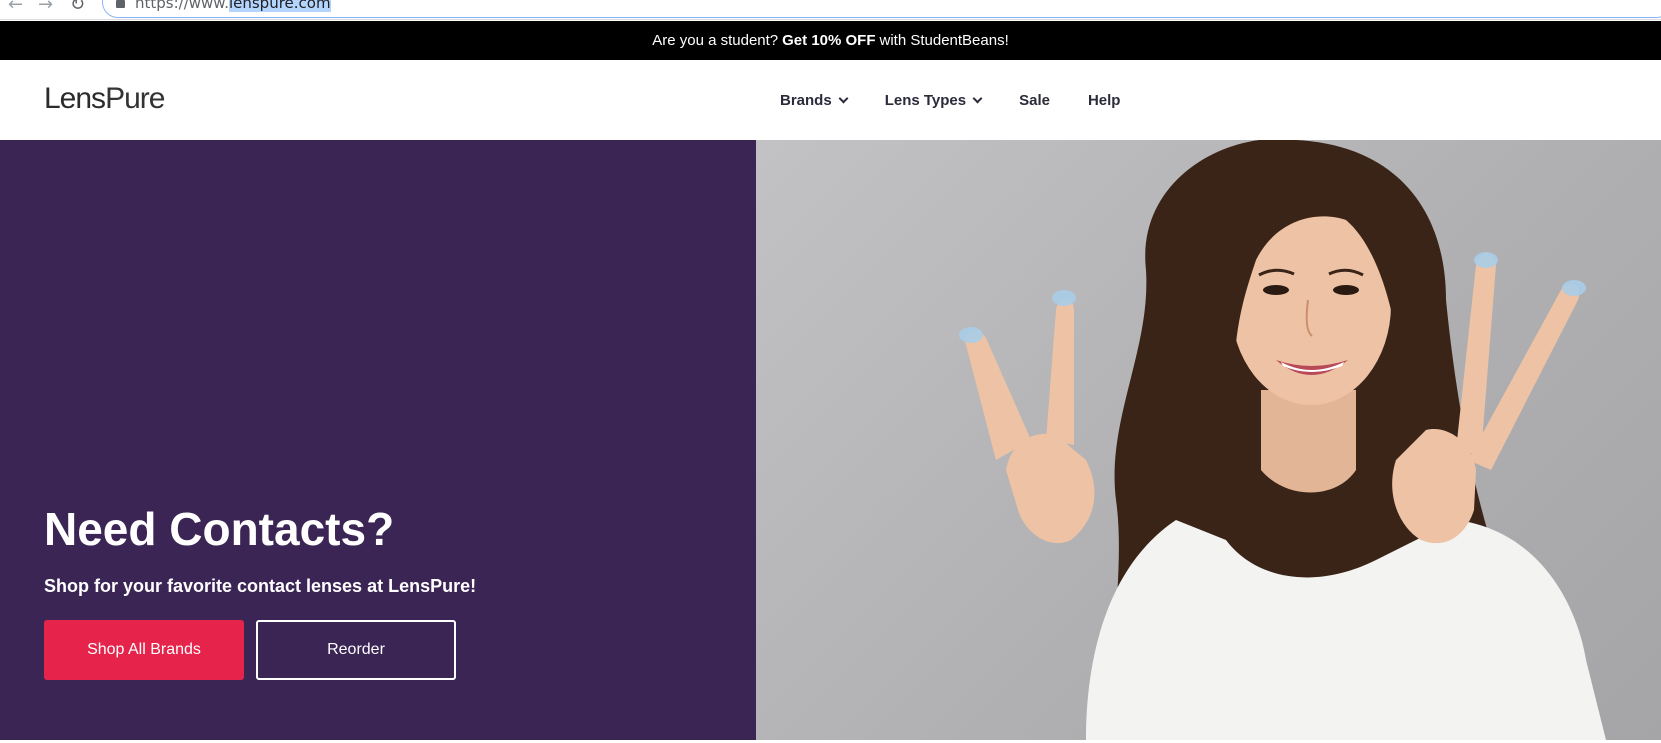 The height and width of the screenshot is (743, 1661). What do you see at coordinates (219, 529) in the screenshot?
I see `hero-title: Need Contacts?` at bounding box center [219, 529].